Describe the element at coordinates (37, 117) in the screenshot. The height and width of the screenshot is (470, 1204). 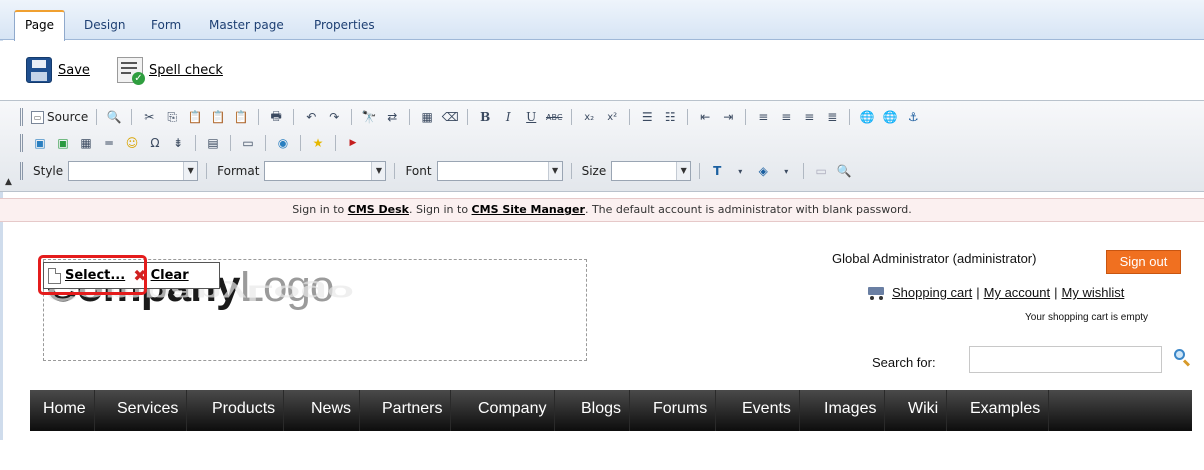
I see `source-icon: ▭` at that location.